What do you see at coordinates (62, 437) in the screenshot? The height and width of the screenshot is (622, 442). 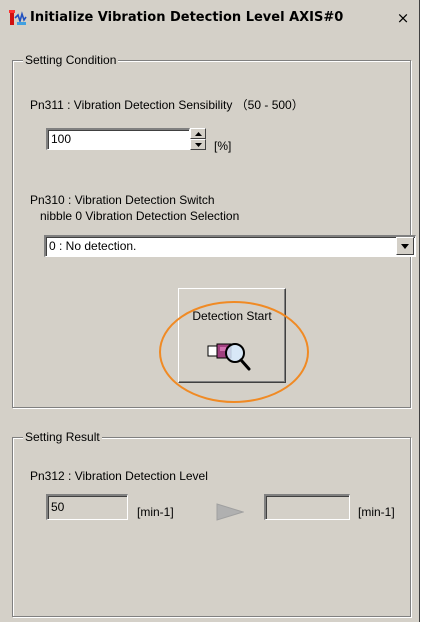 I see `setting-result-legend: Setting Result` at bounding box center [62, 437].